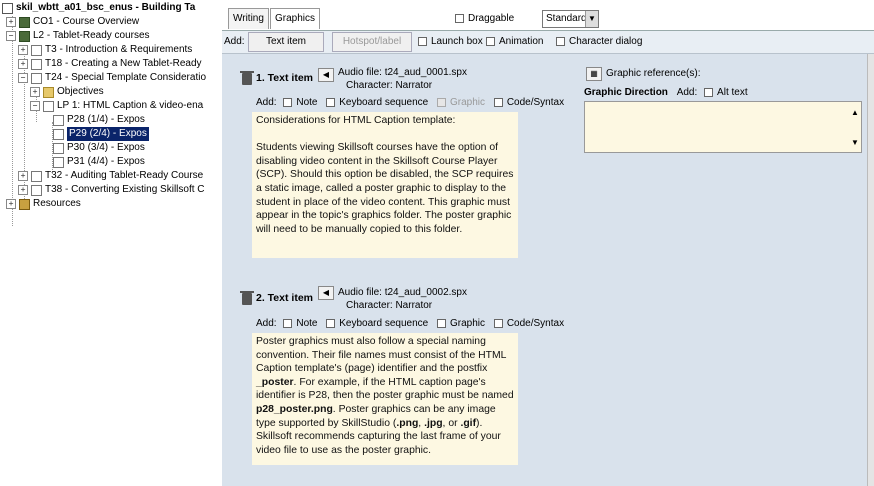  What do you see at coordinates (372, 42) in the screenshot?
I see `add-hotspot-button: Hotspot/label` at bounding box center [372, 42].